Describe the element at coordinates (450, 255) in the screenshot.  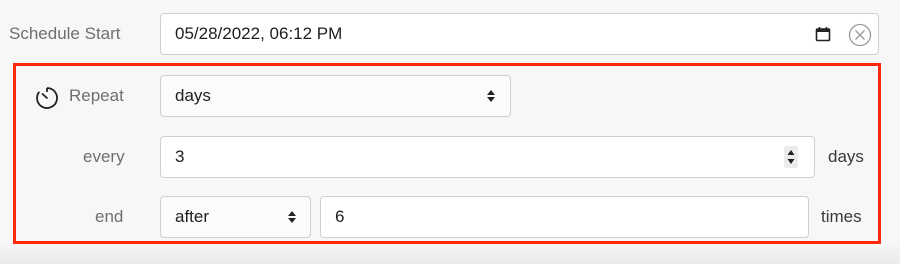
I see `bottom-divider` at that location.